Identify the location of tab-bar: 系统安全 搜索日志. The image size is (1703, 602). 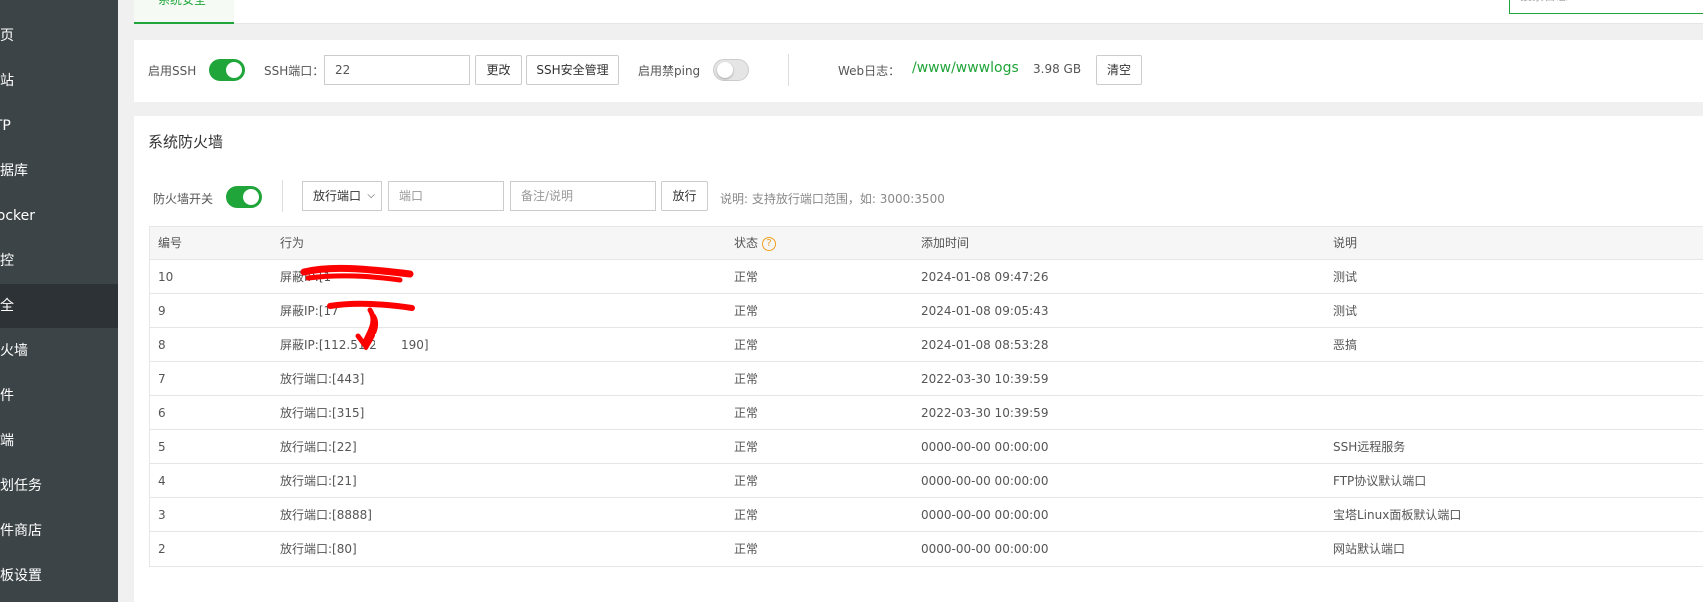
(918, 12).